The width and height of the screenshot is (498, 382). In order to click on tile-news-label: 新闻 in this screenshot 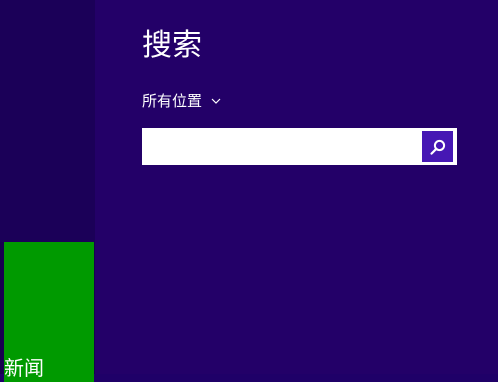, I will do `click(24, 368)`.